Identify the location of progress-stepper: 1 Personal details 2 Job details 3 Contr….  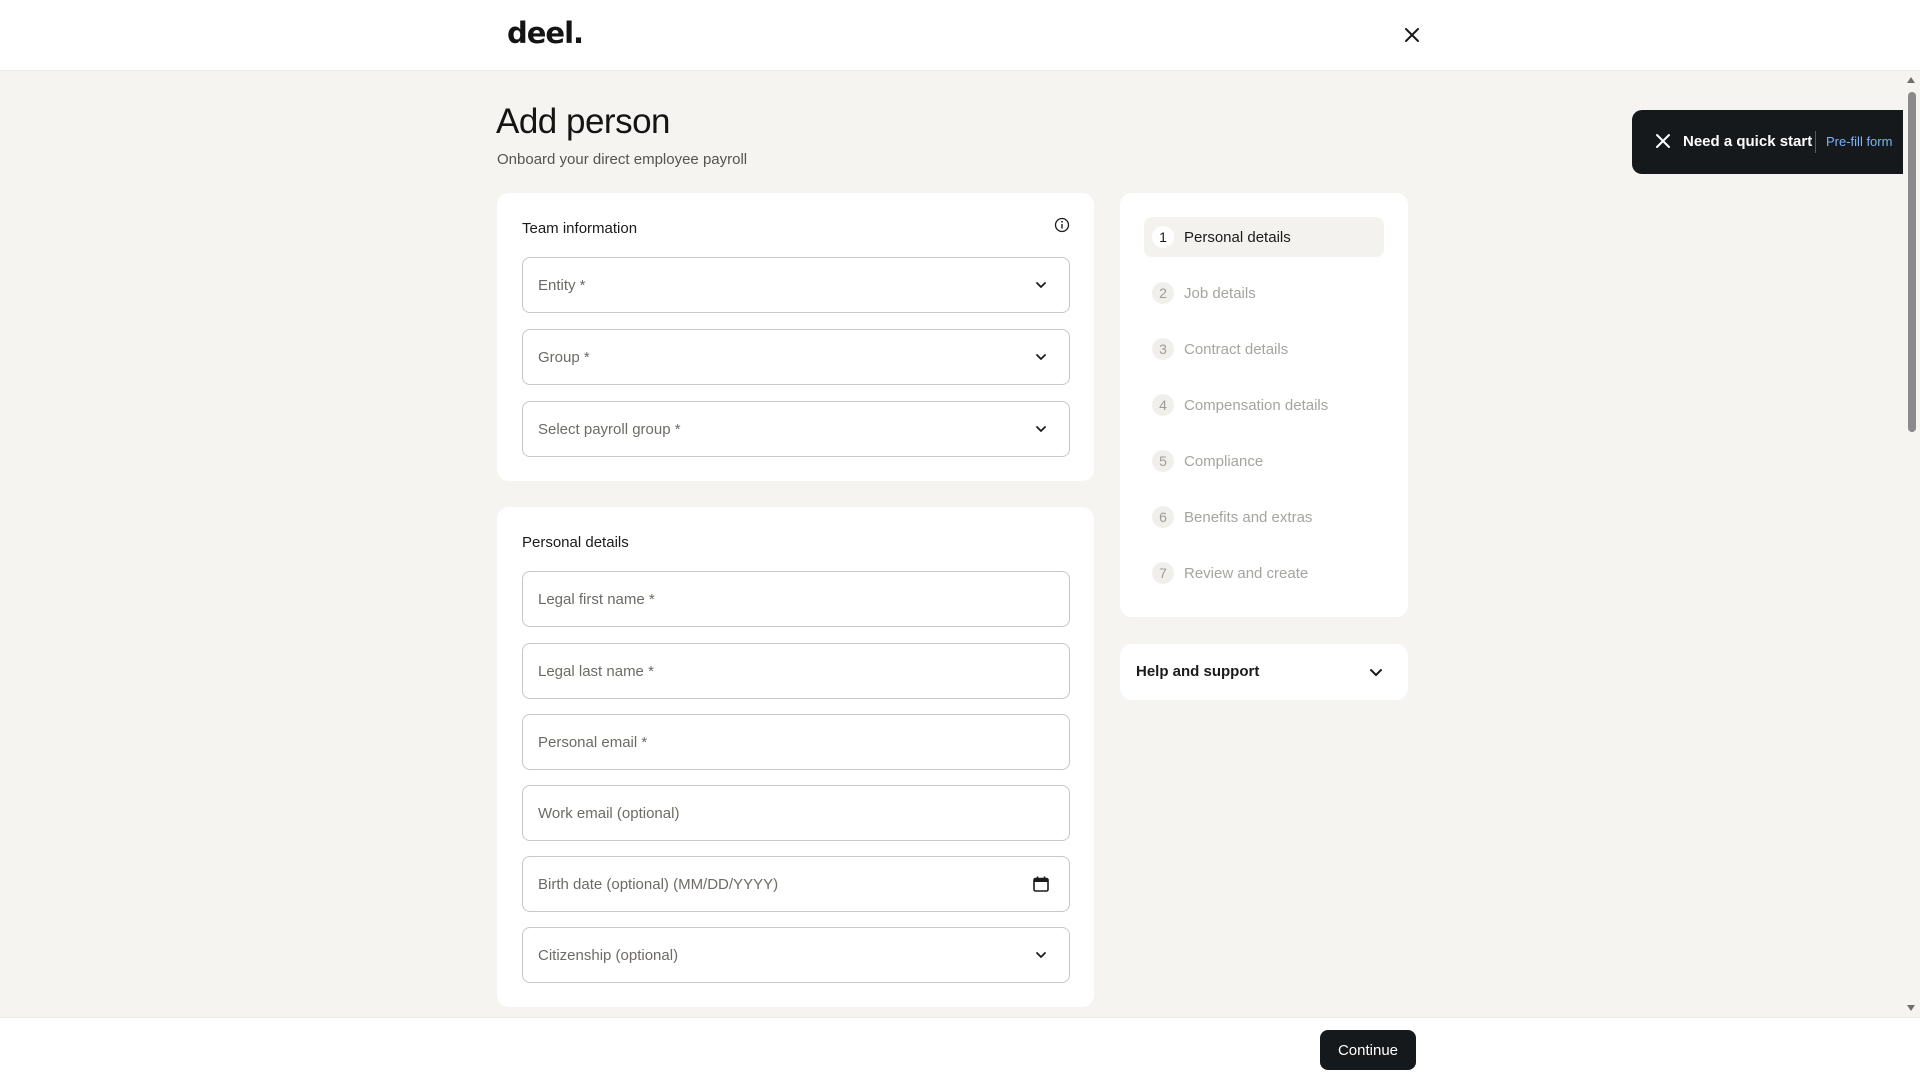
(1264, 405).